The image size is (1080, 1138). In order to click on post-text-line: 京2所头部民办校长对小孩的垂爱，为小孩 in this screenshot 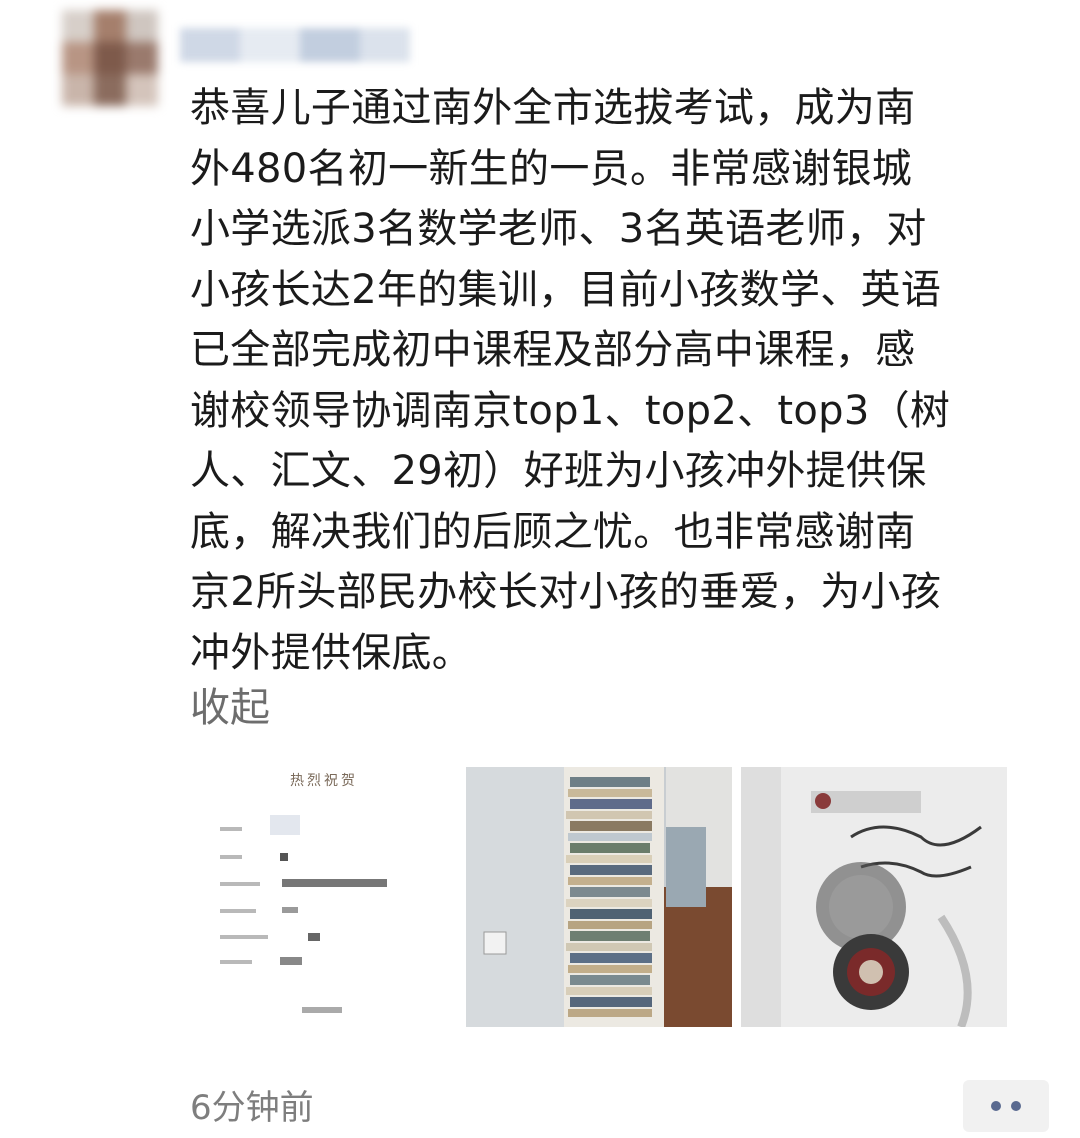, I will do `click(566, 592)`.